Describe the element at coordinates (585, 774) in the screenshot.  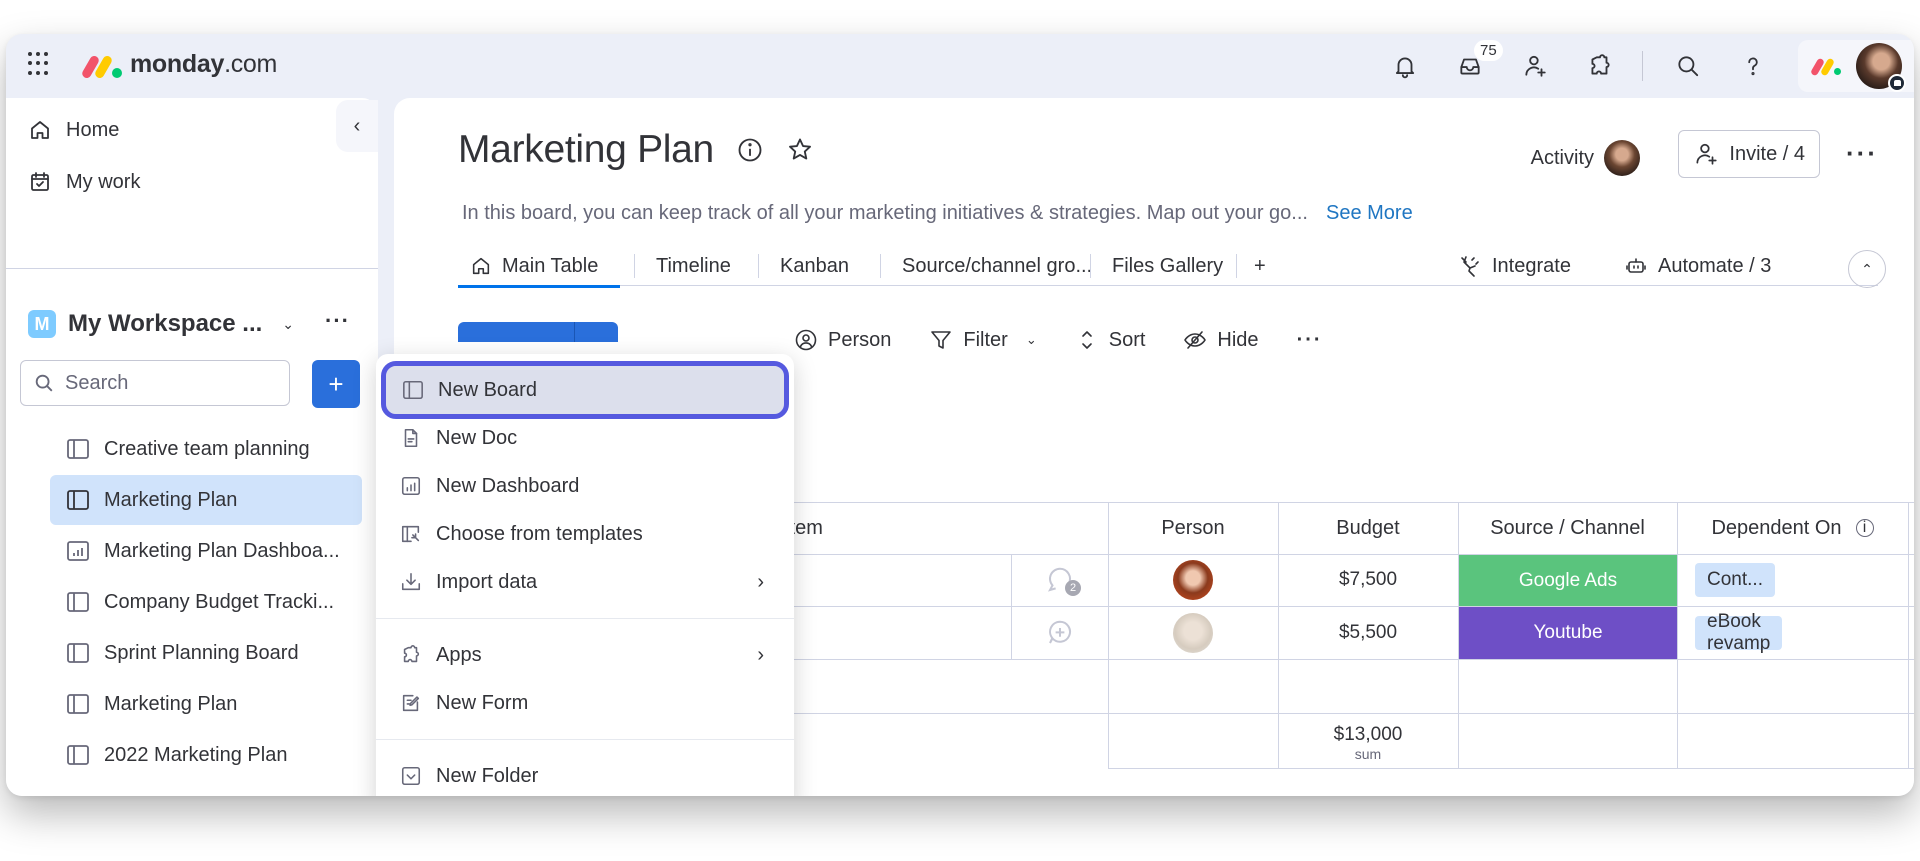
I see `menu-item-new-folder: New Folder` at that location.